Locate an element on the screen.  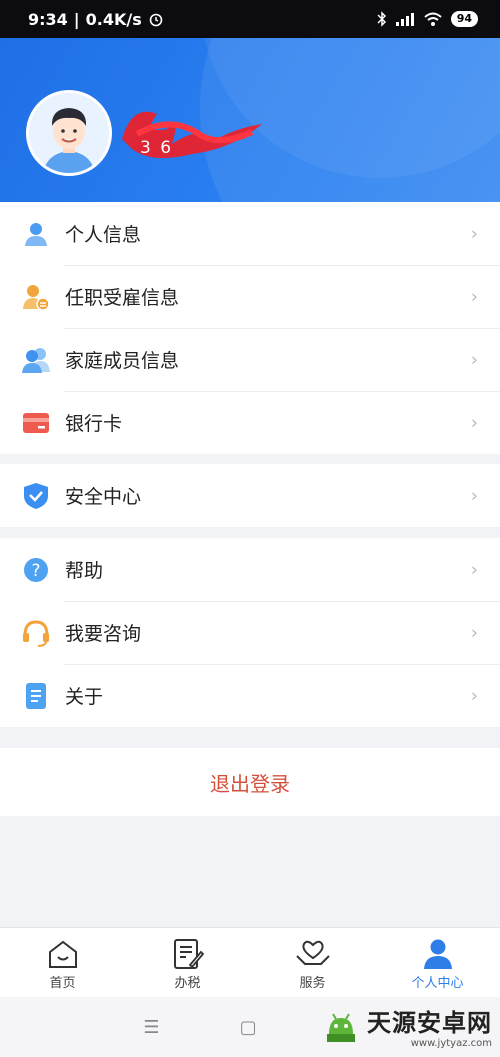
person-center-icon is located at coordinates (438, 954).